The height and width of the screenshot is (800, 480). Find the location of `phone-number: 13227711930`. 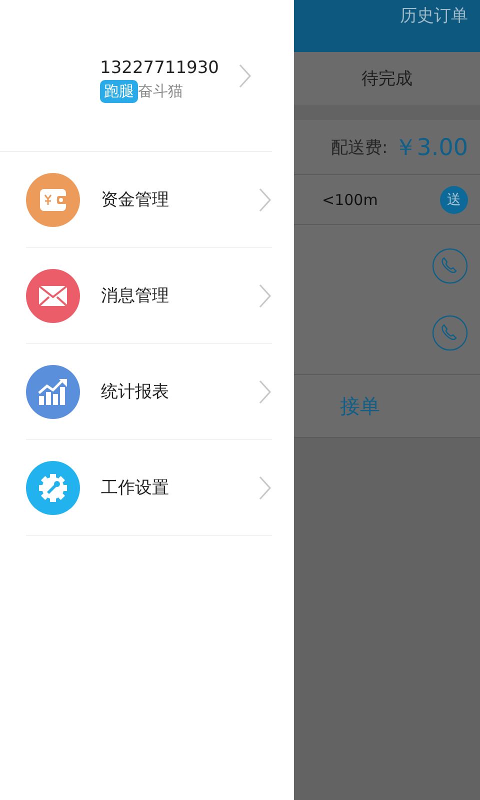

phone-number: 13227711930 is located at coordinates (160, 68).